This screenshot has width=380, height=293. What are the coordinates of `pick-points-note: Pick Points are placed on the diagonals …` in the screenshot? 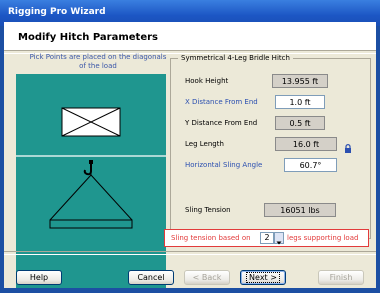 It's located at (98, 61).